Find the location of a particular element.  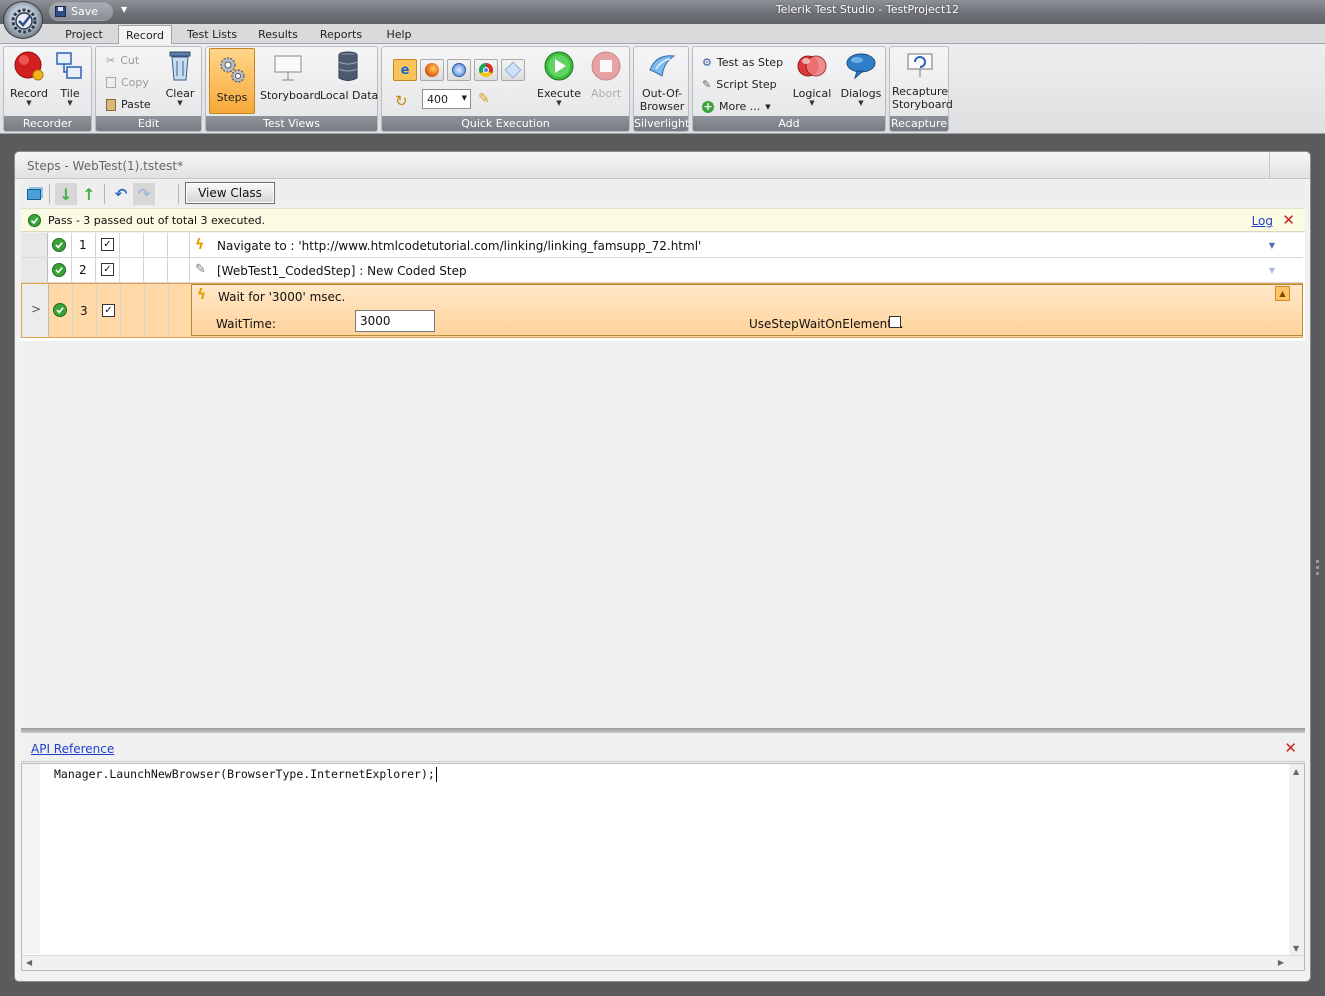

pass-check-icon is located at coordinates (60, 310).